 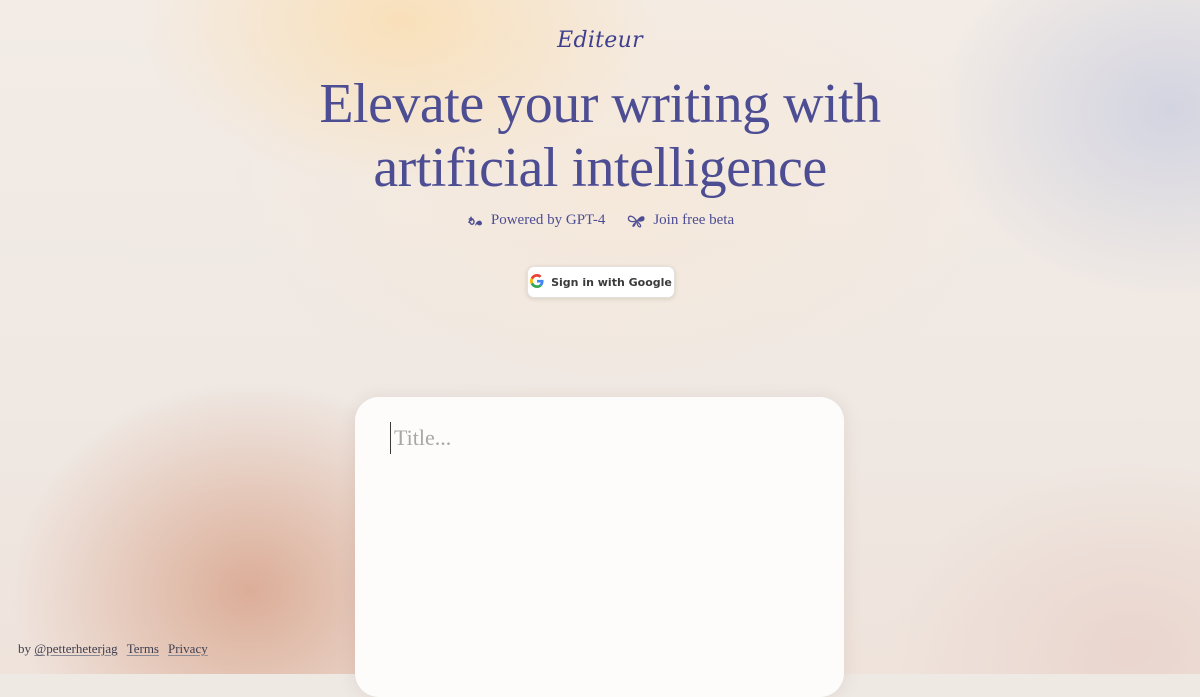 What do you see at coordinates (600, 168) in the screenshot?
I see `hero-headline-line-2: artificial intelligence` at bounding box center [600, 168].